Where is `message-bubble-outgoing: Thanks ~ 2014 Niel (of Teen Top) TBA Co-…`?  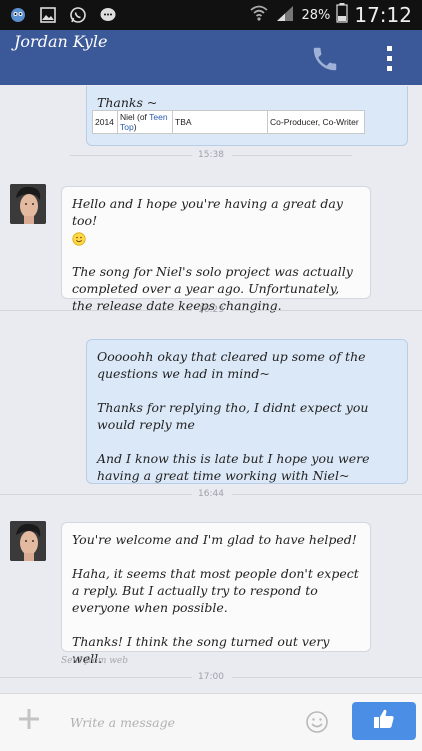
message-bubble-outgoing: Thanks ~ 2014 Niel (of Teen Top) TBA Co-… is located at coordinates (247, 116).